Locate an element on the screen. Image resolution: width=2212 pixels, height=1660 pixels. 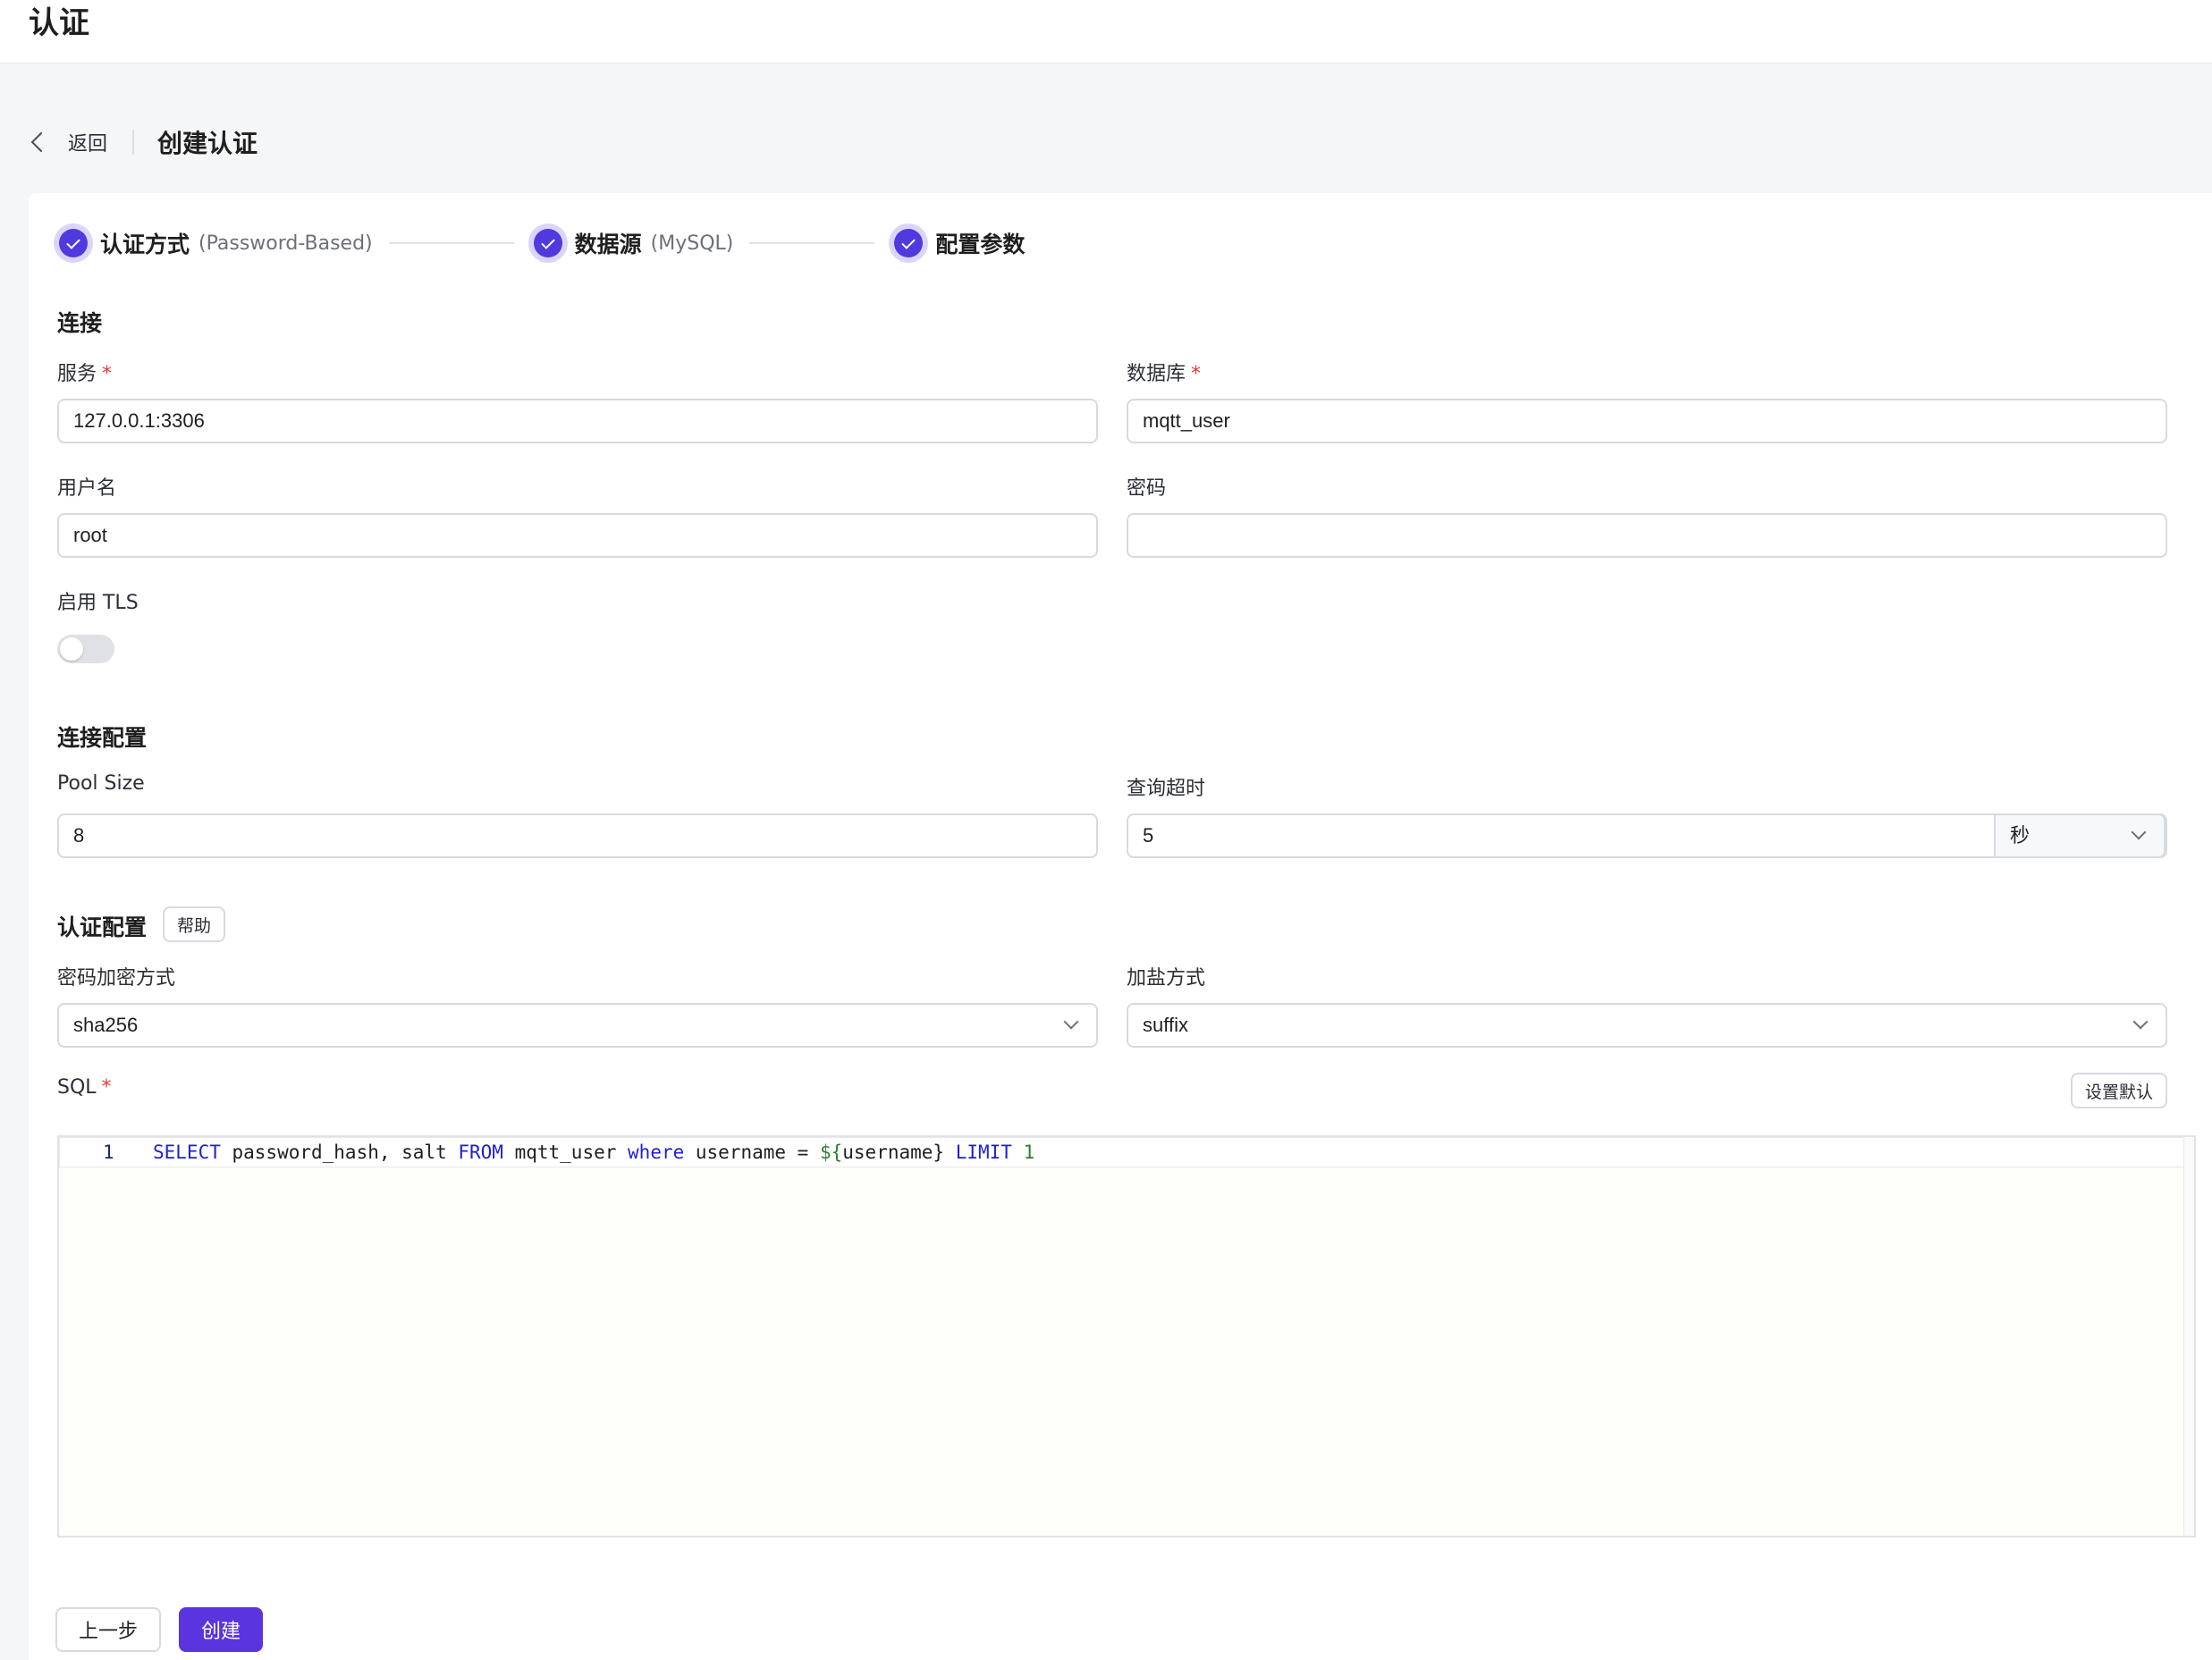
breadcrumb-divider is located at coordinates (133, 142).